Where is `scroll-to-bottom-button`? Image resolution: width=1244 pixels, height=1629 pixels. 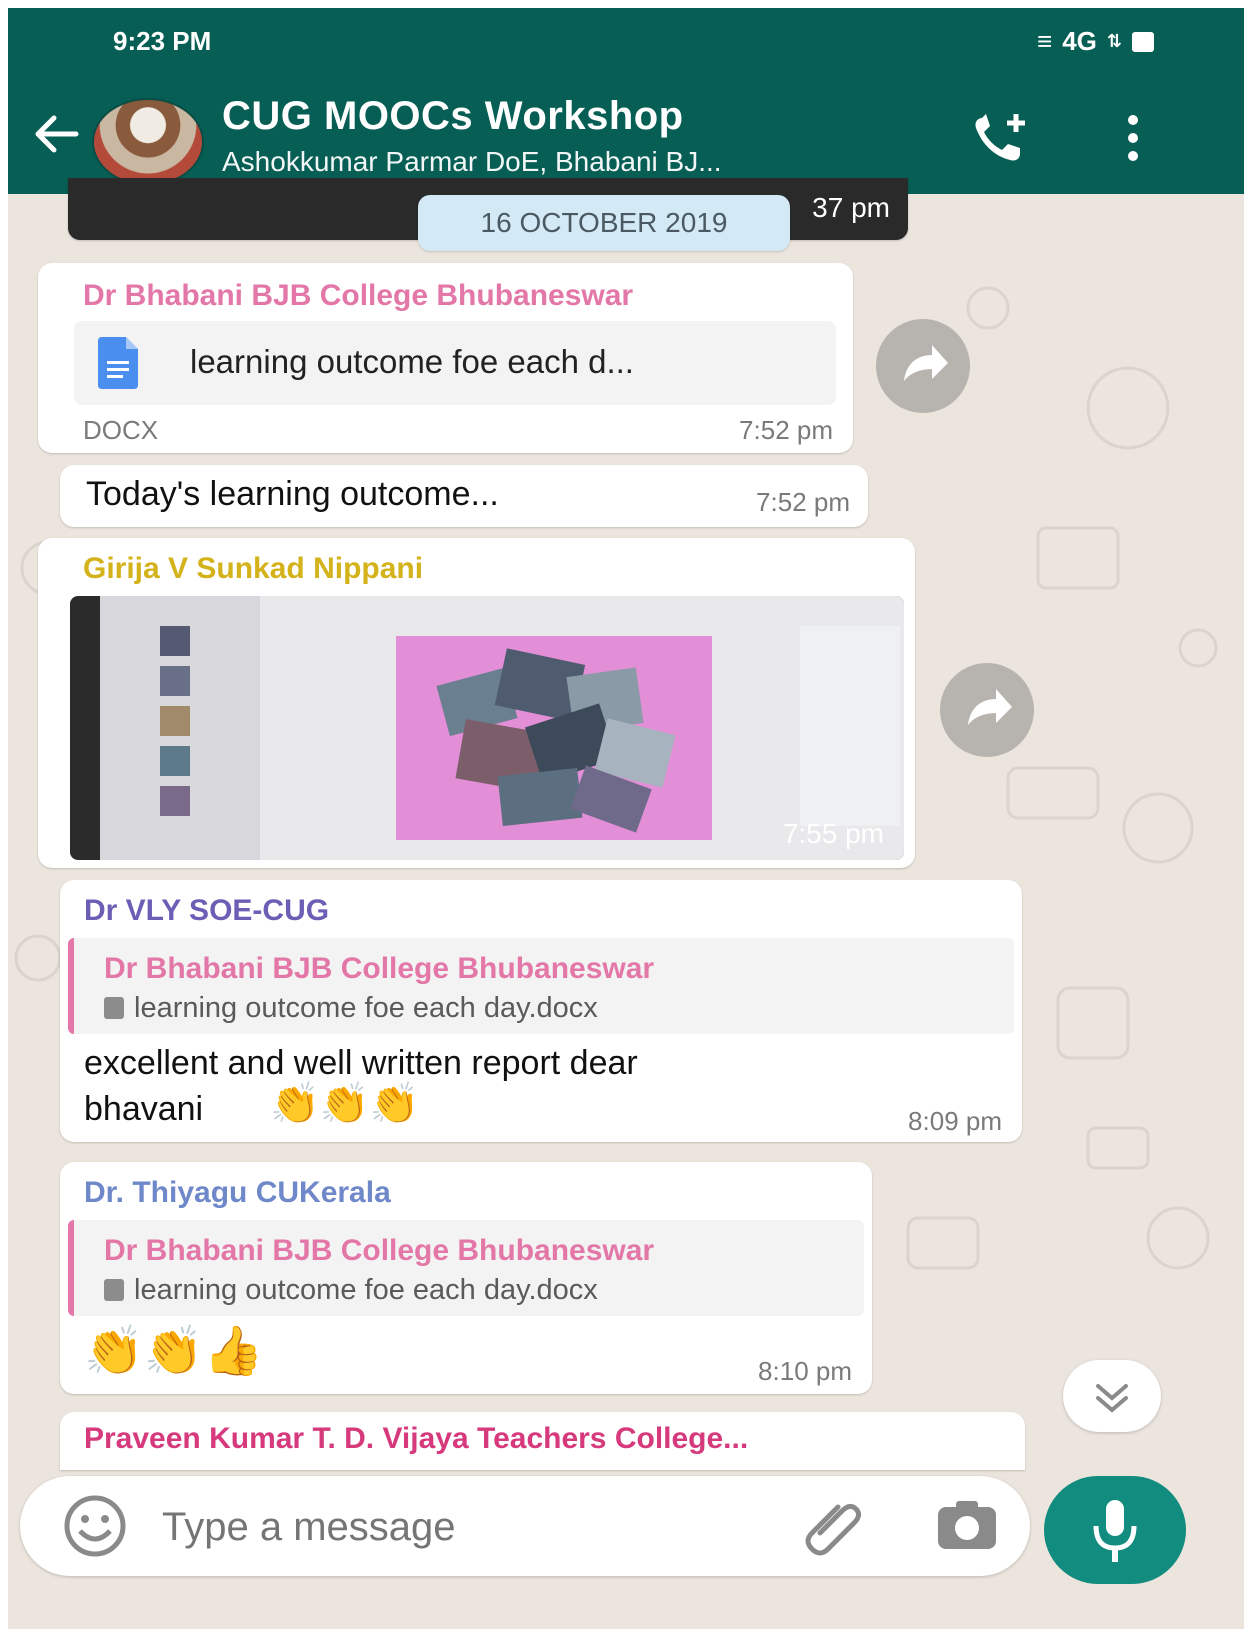 scroll-to-bottom-button is located at coordinates (1112, 1396).